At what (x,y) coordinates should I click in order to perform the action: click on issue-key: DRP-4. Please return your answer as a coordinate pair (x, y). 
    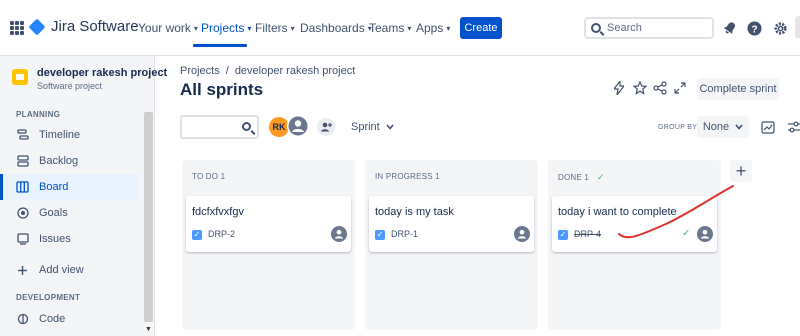
    Looking at the image, I should click on (587, 234).